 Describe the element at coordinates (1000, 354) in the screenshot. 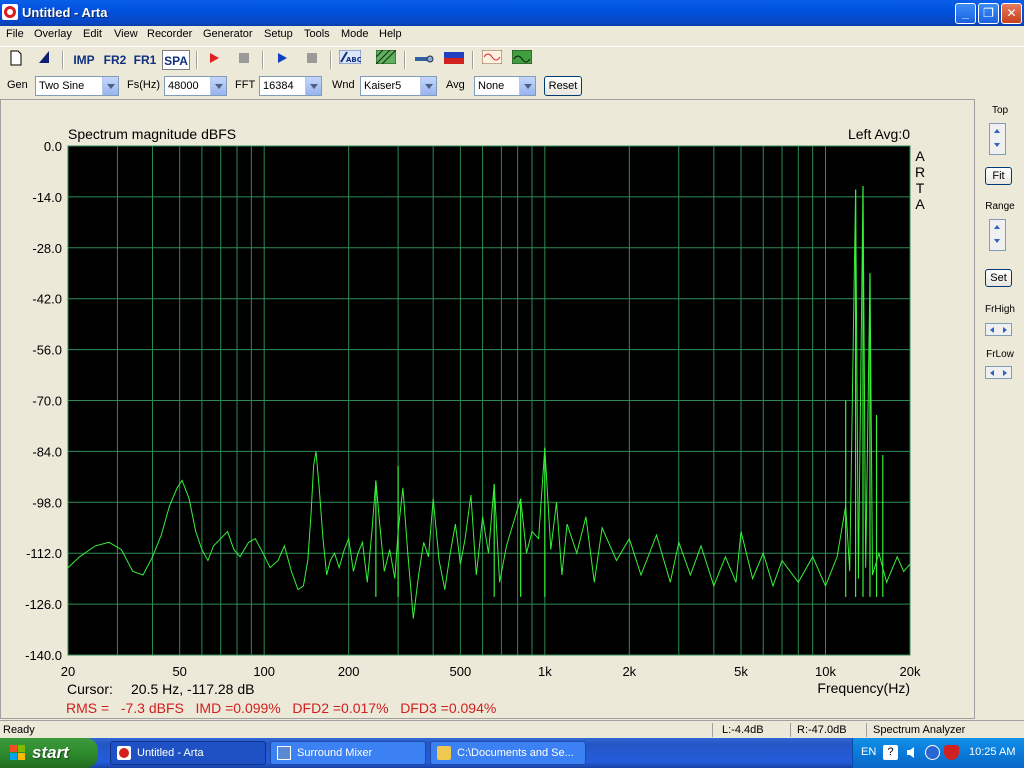

I see `frlow-label: FrLow` at that location.